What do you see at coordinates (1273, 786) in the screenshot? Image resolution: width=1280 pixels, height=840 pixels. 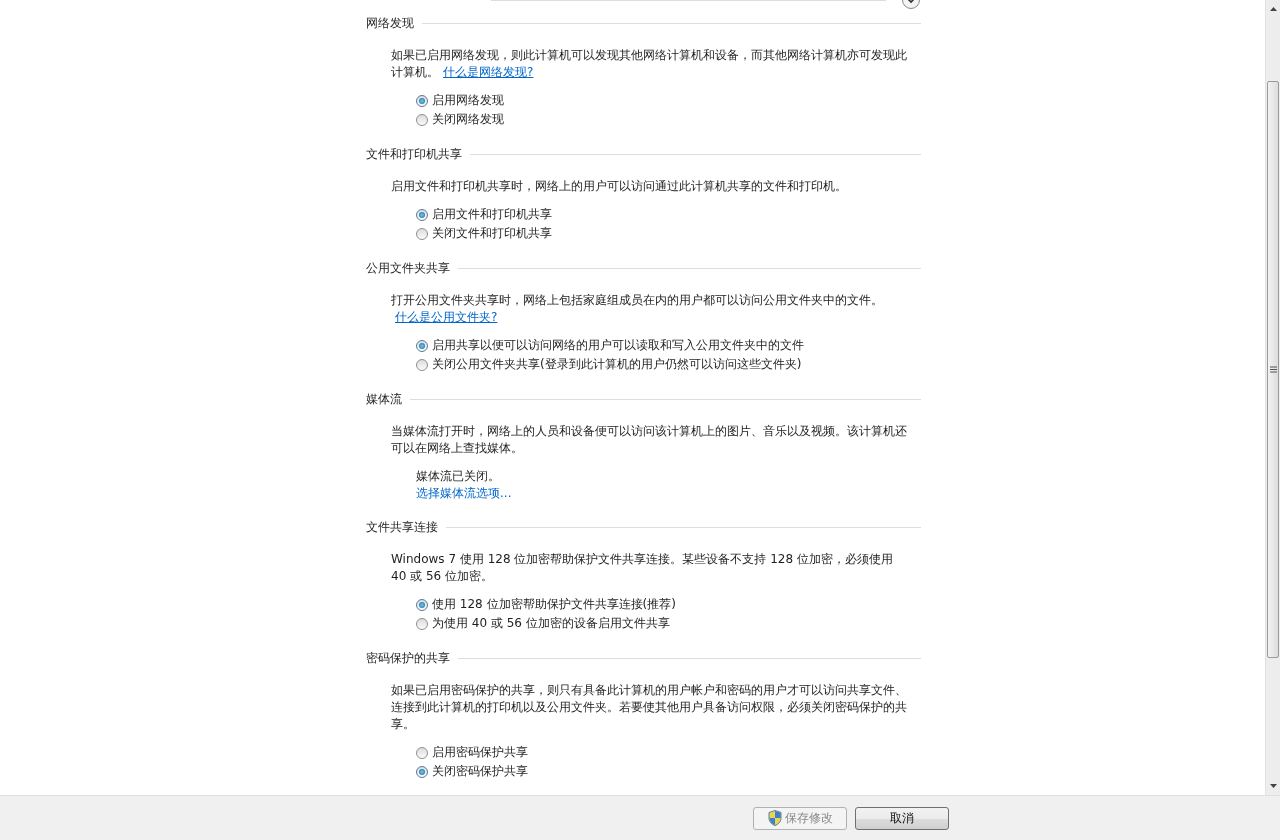 I see `scroll-down-icon` at bounding box center [1273, 786].